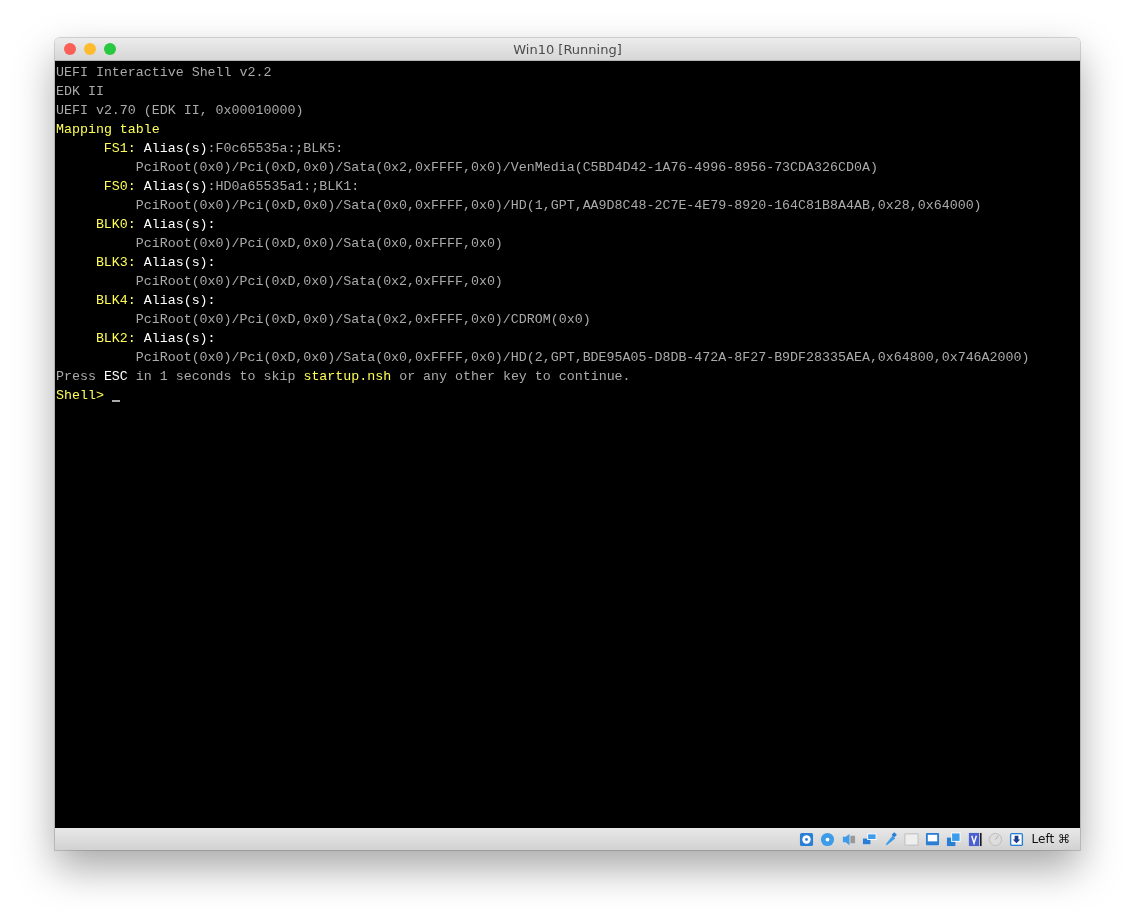  Describe the element at coordinates (115, 263) in the screenshot. I see `mapping-label: BLK3:` at that location.